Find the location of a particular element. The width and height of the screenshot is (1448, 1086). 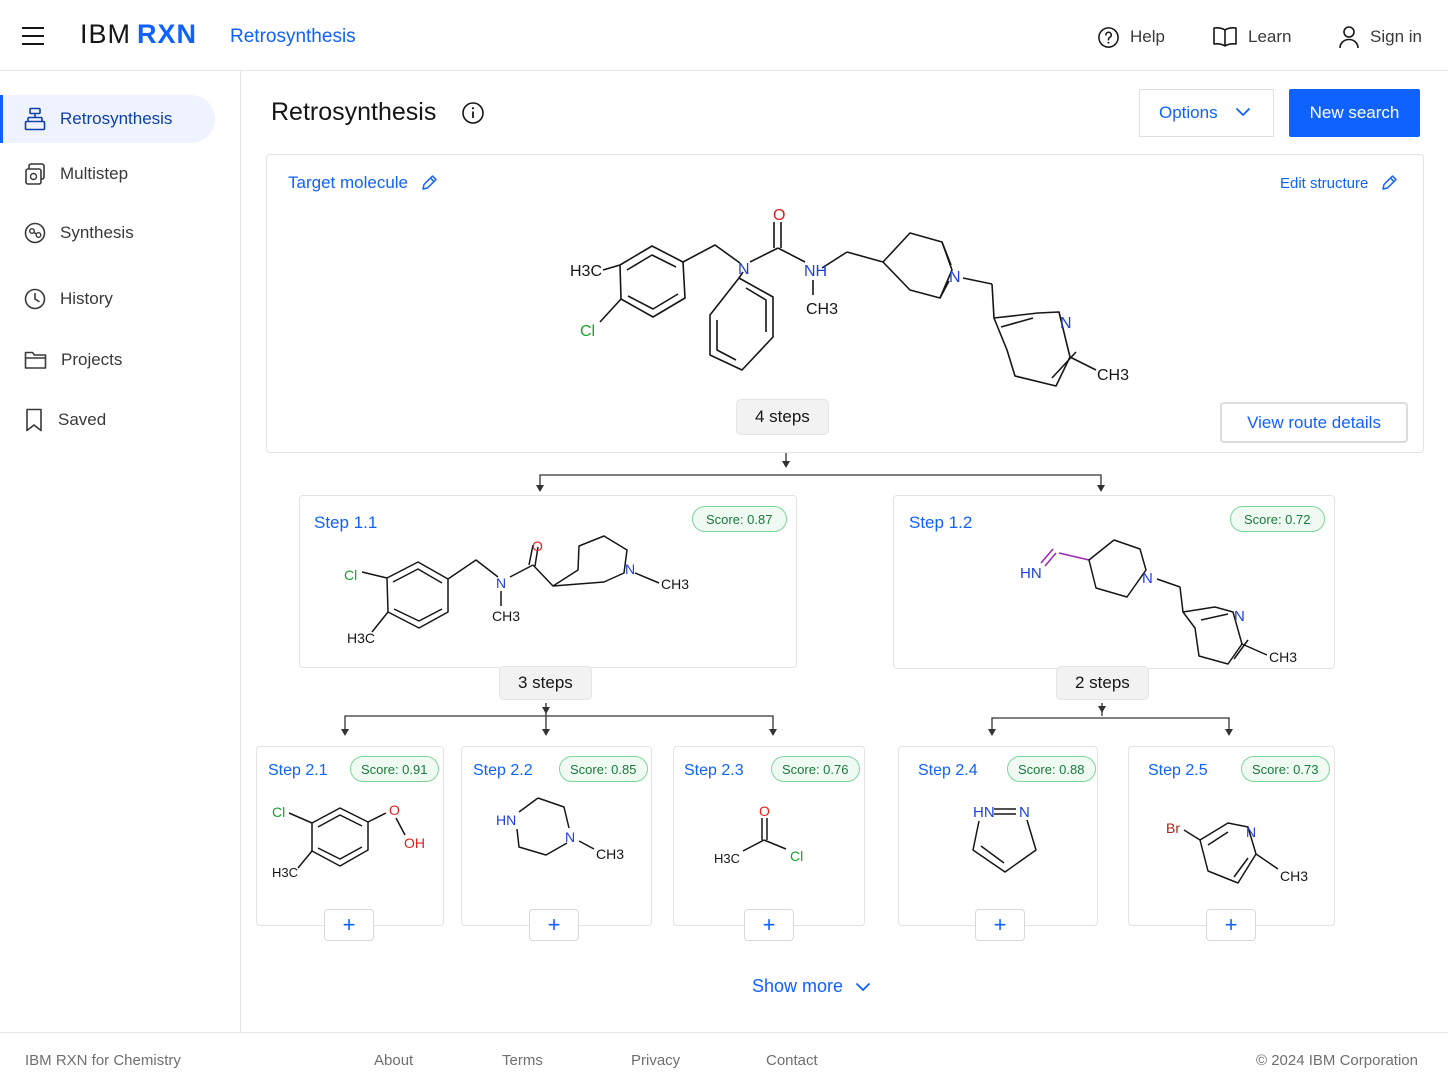

help-label: Help is located at coordinates (1147, 36).